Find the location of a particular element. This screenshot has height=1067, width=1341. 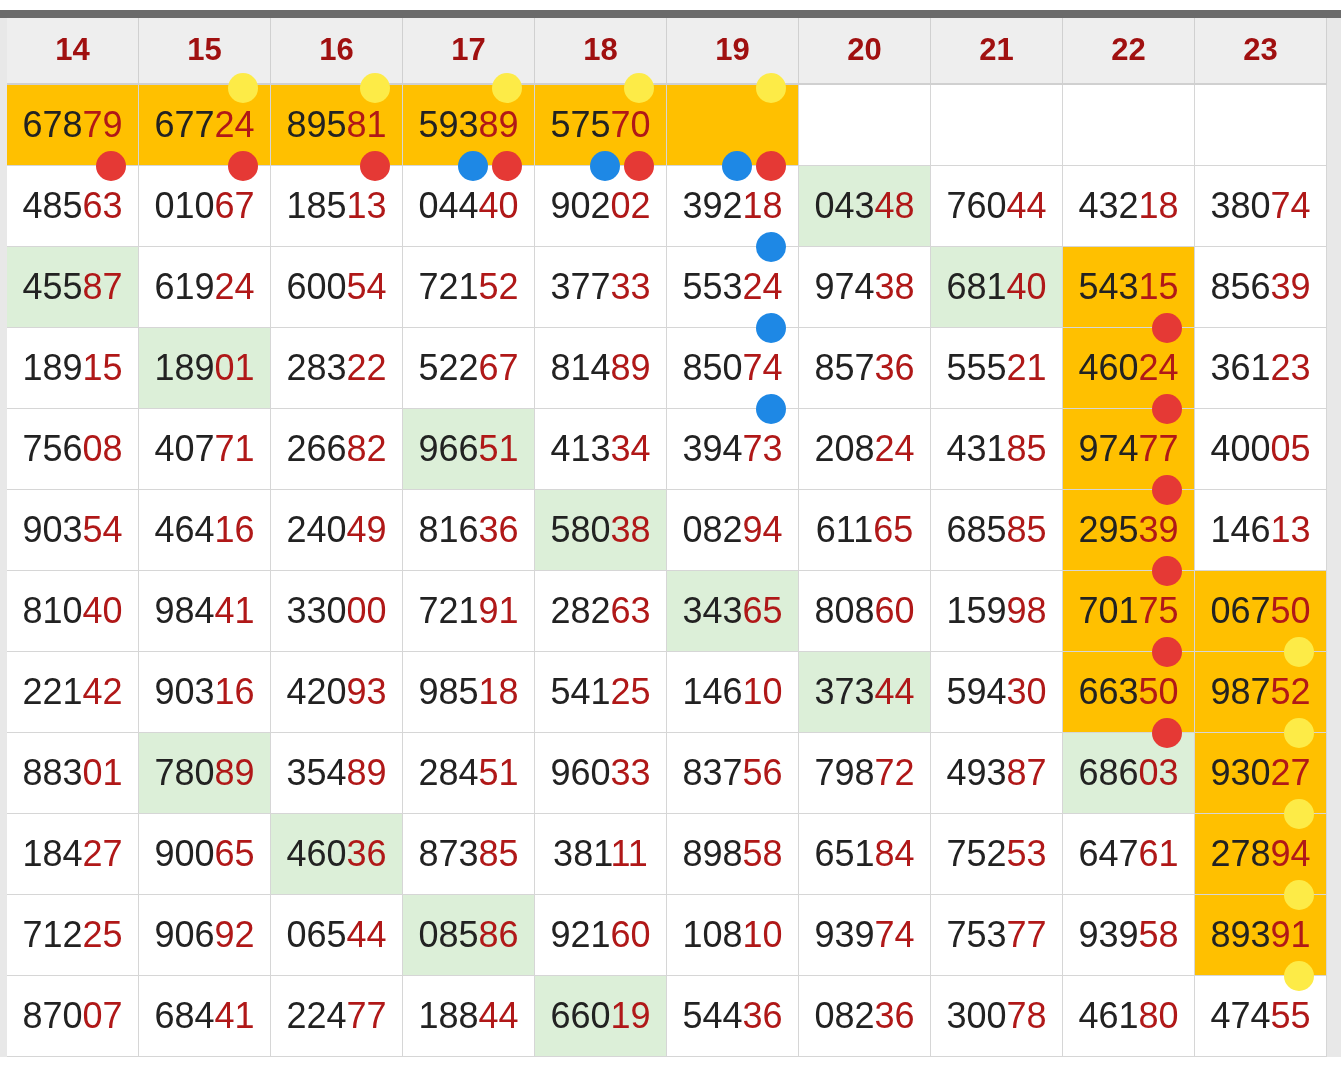

column-header: 21 is located at coordinates (997, 51).